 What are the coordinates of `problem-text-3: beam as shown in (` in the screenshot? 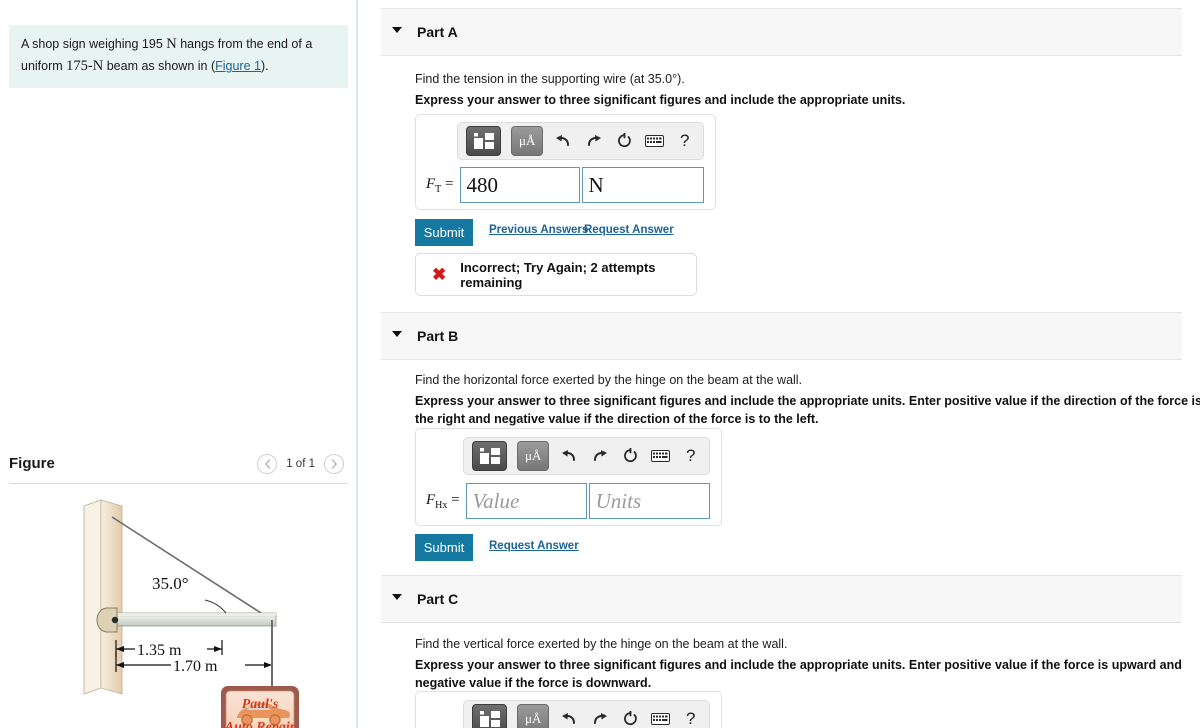 It's located at (161, 66).